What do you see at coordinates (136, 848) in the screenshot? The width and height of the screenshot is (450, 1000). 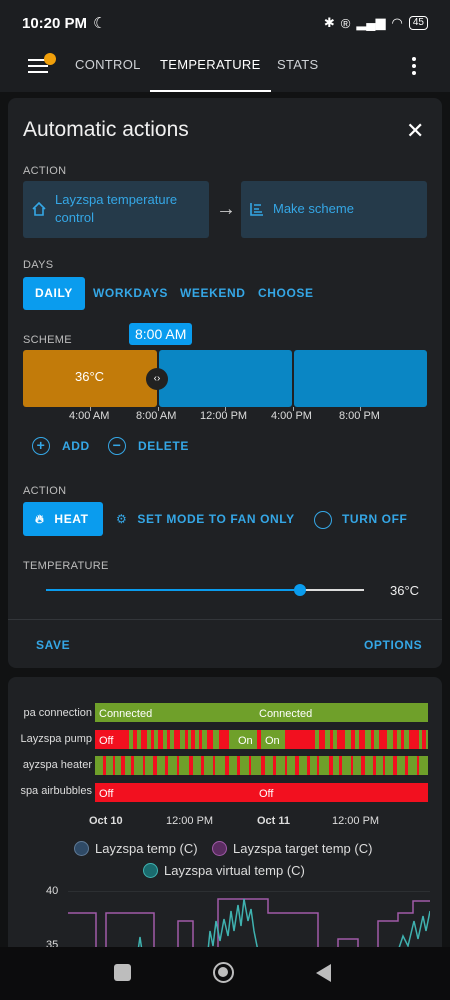 I see `legend-item: Layzspa temp (C)` at bounding box center [136, 848].